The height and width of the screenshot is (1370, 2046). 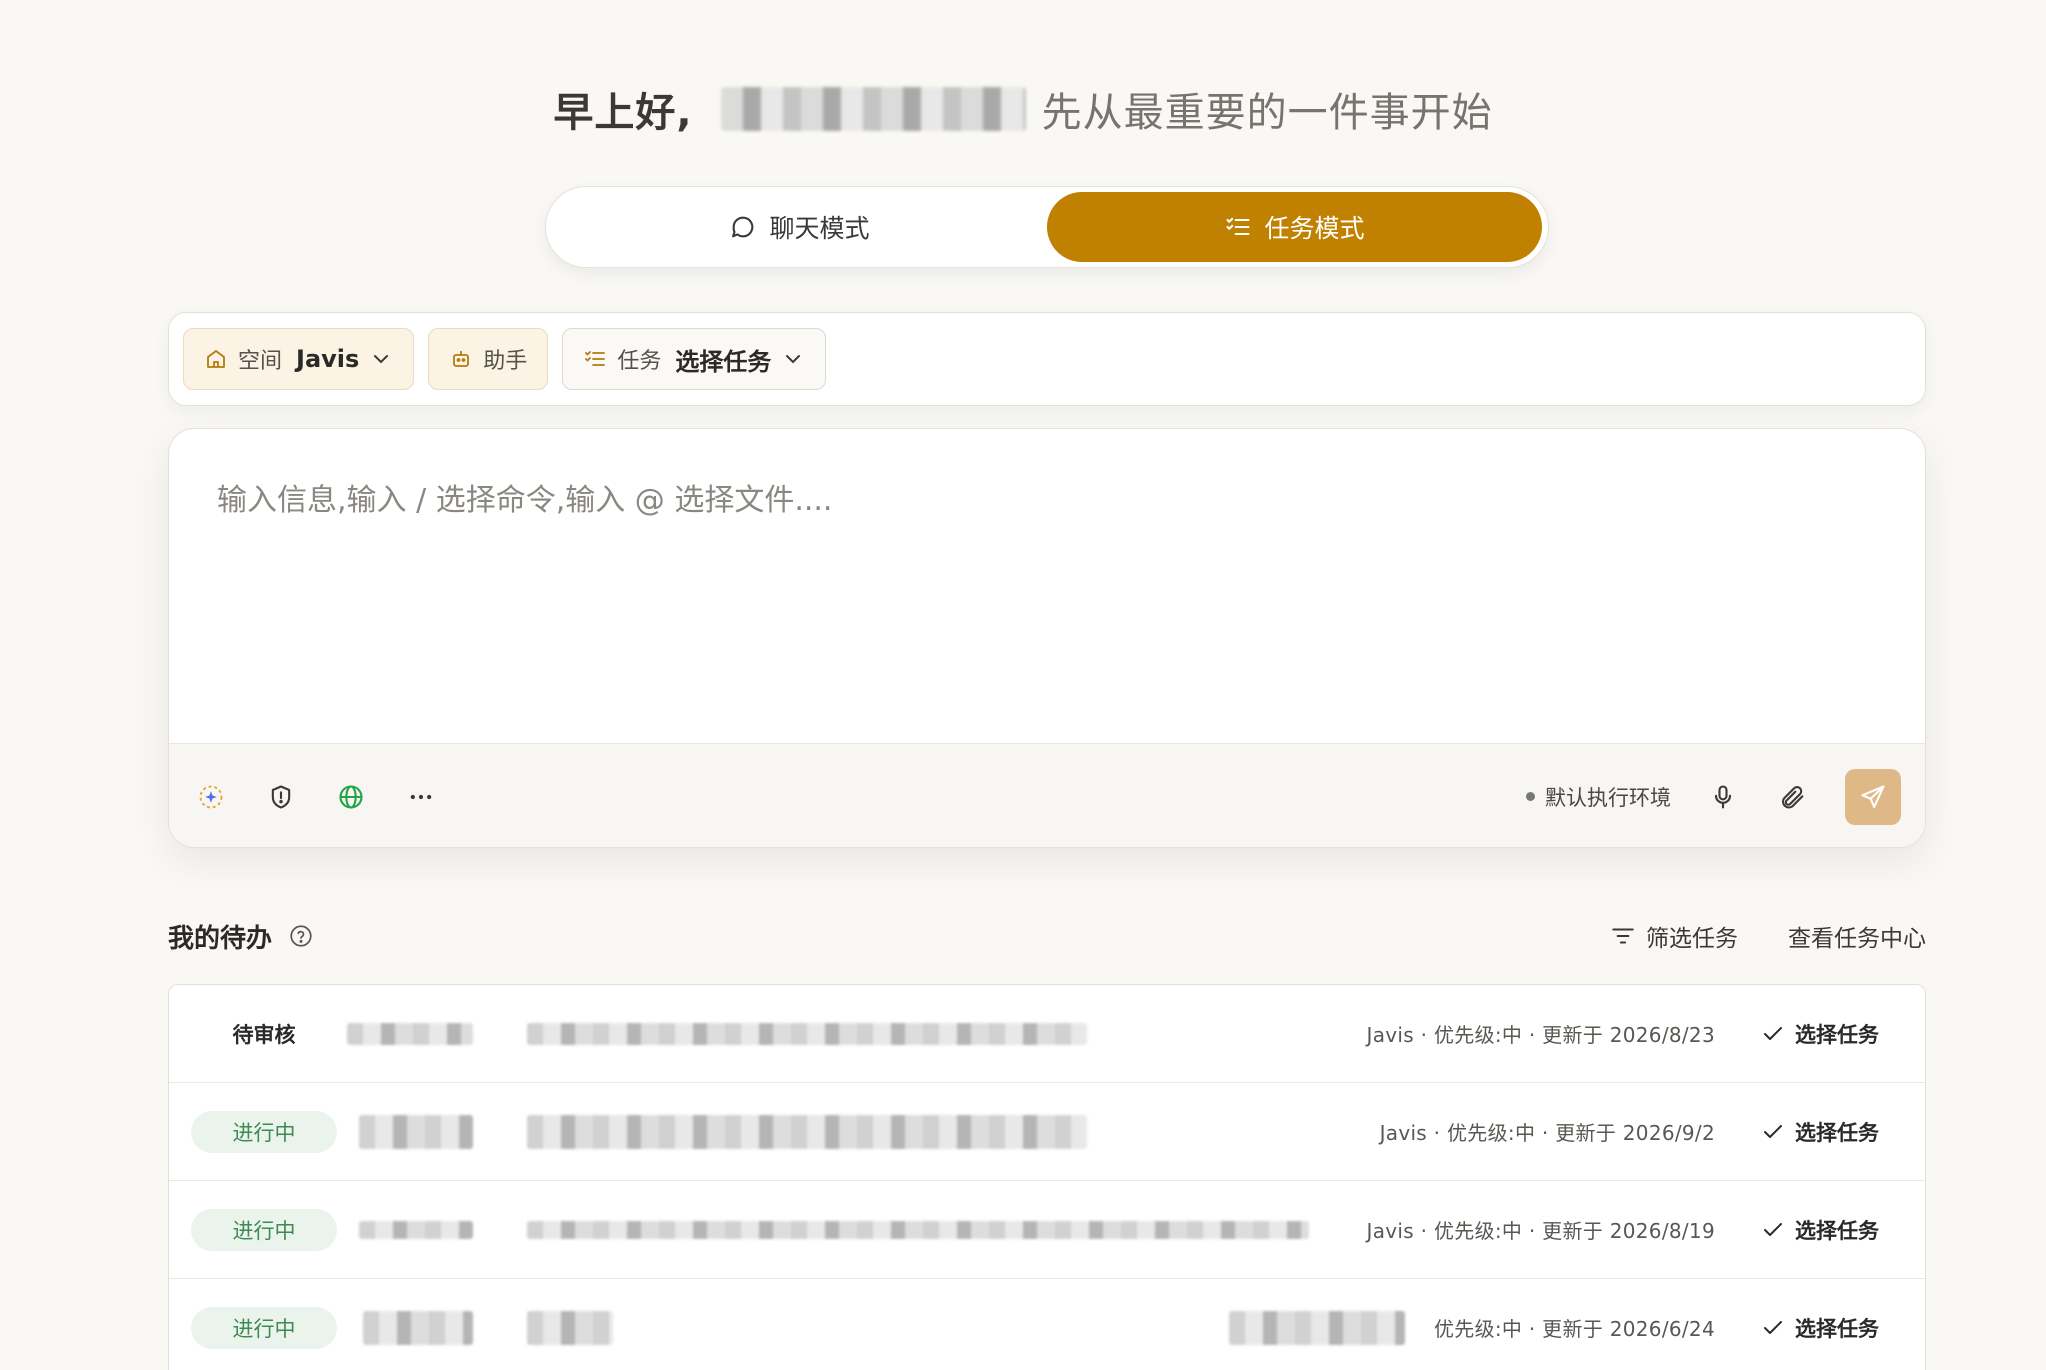 What do you see at coordinates (743, 227) in the screenshot?
I see `chat-bubble-icon` at bounding box center [743, 227].